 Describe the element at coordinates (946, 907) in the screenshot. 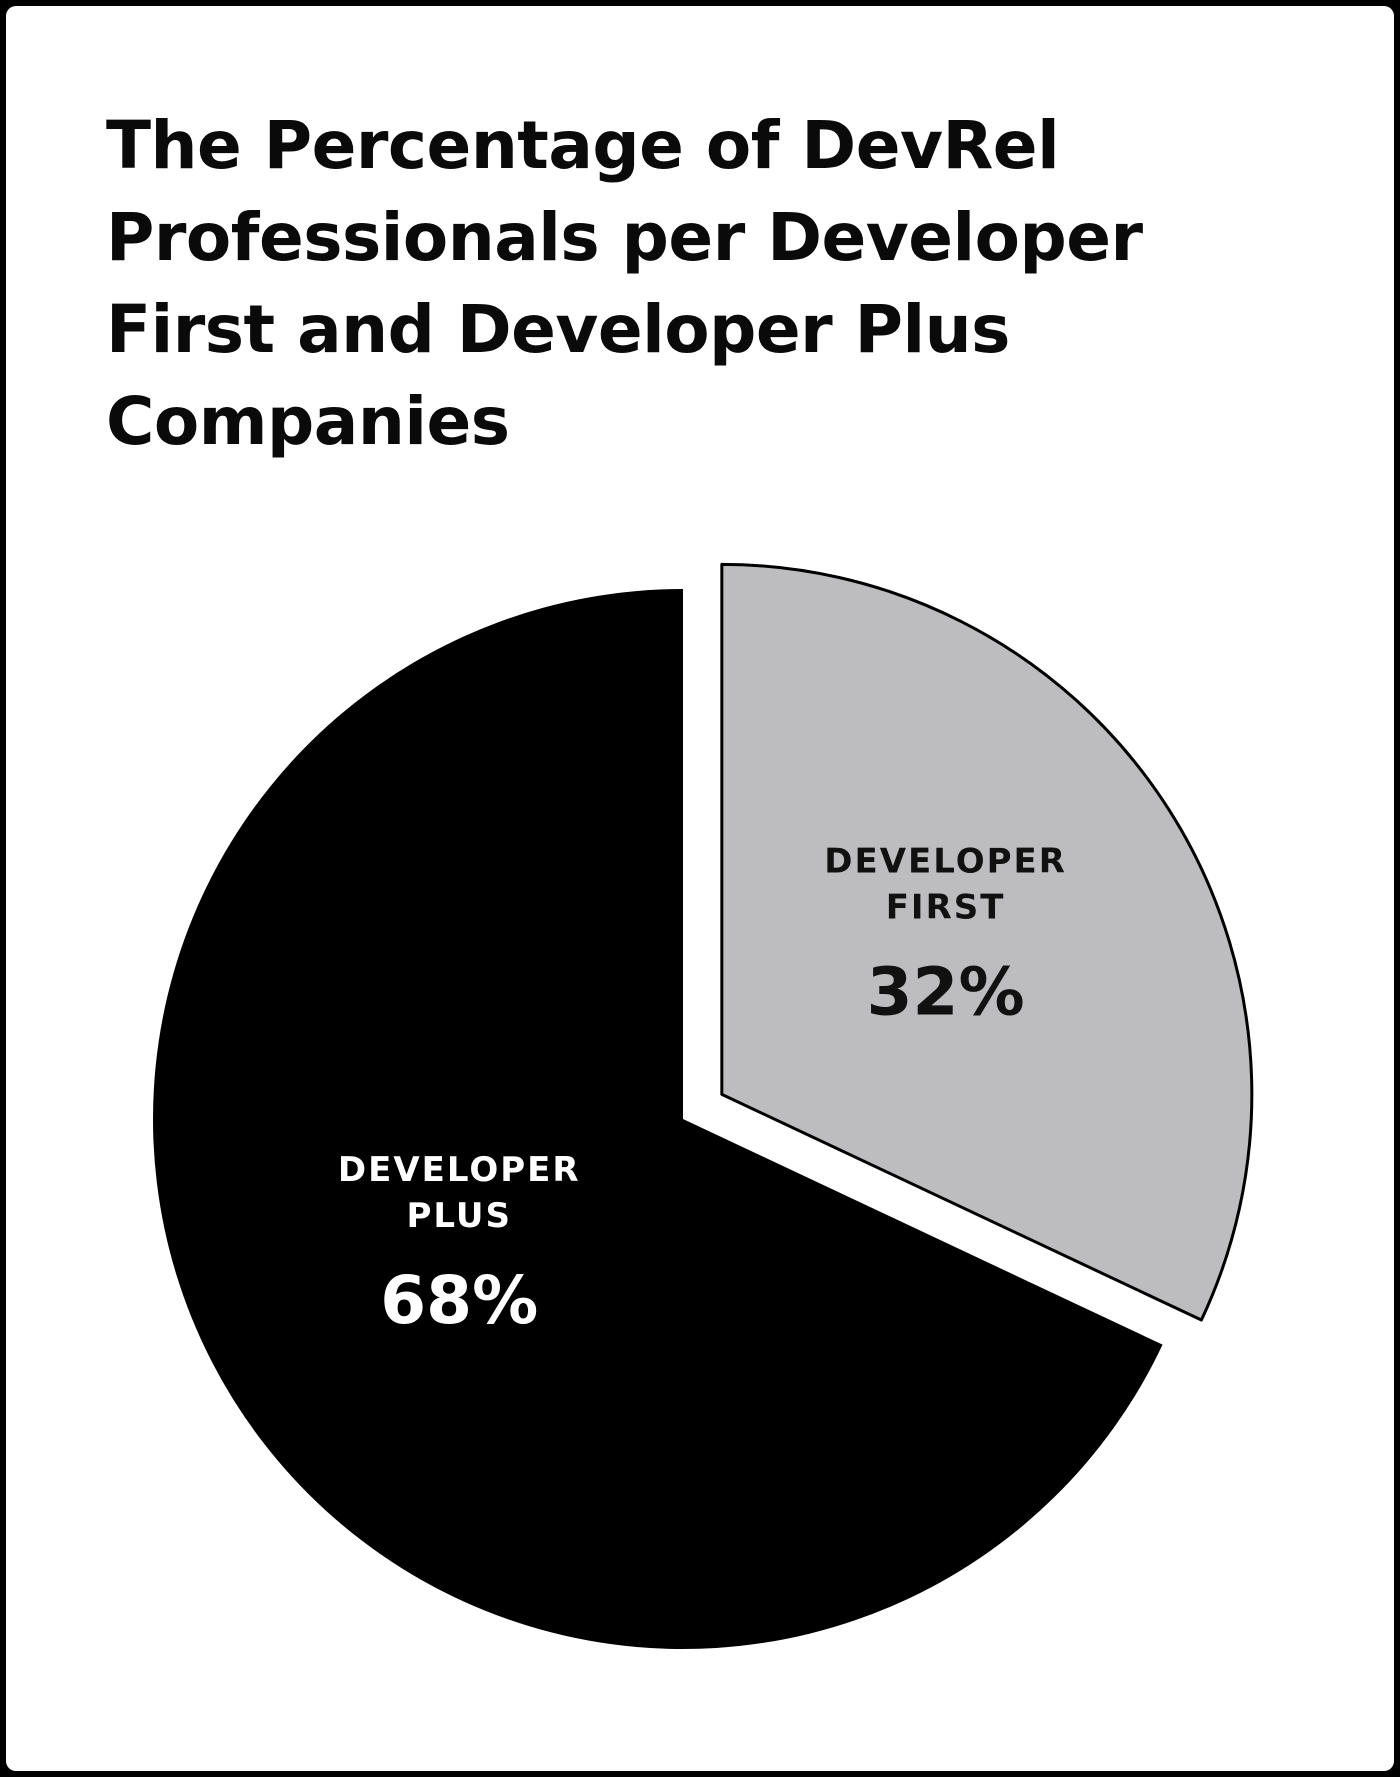

I see `slice-label: FIRST` at that location.